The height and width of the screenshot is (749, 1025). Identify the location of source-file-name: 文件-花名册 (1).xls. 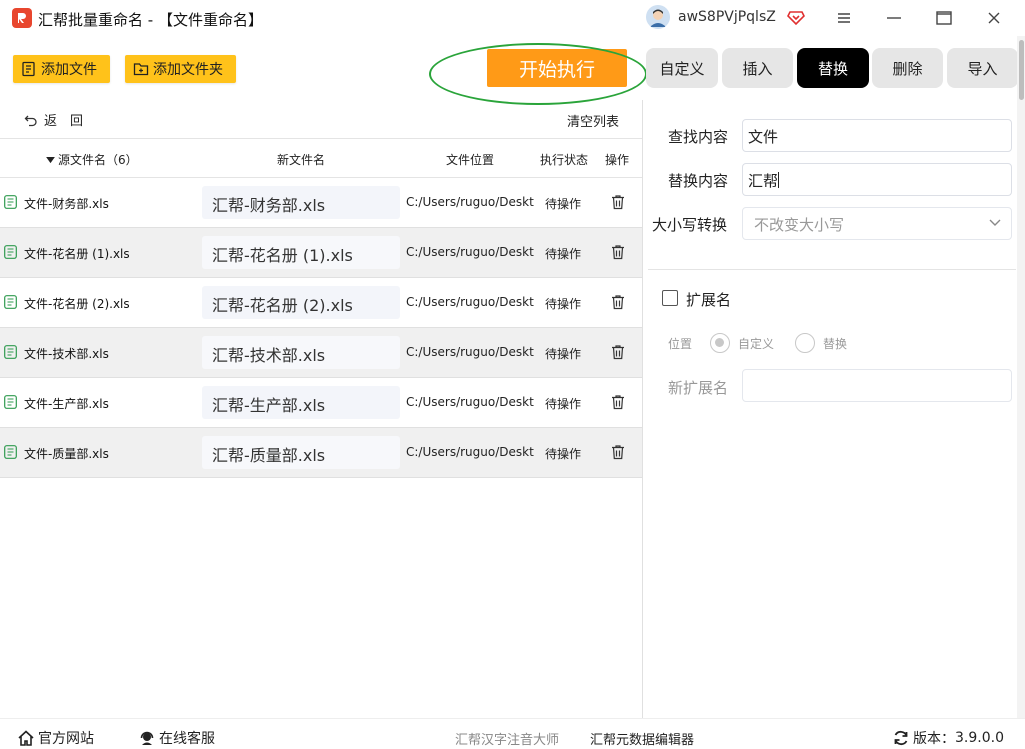
(77, 254).